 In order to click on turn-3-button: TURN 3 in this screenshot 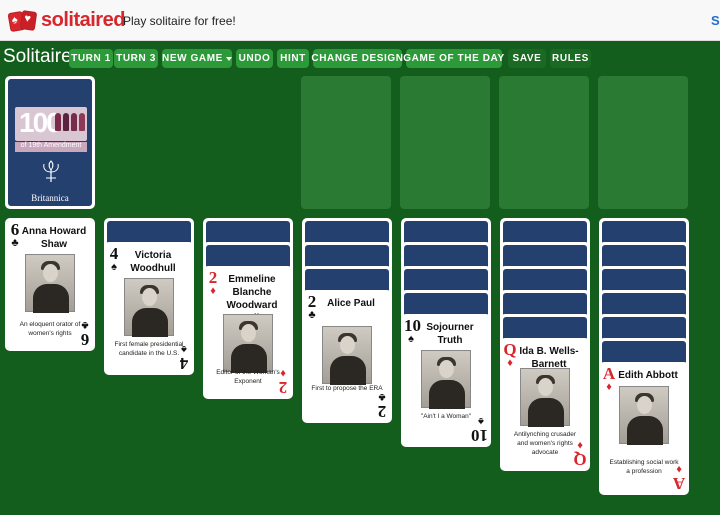, I will do `click(136, 58)`.